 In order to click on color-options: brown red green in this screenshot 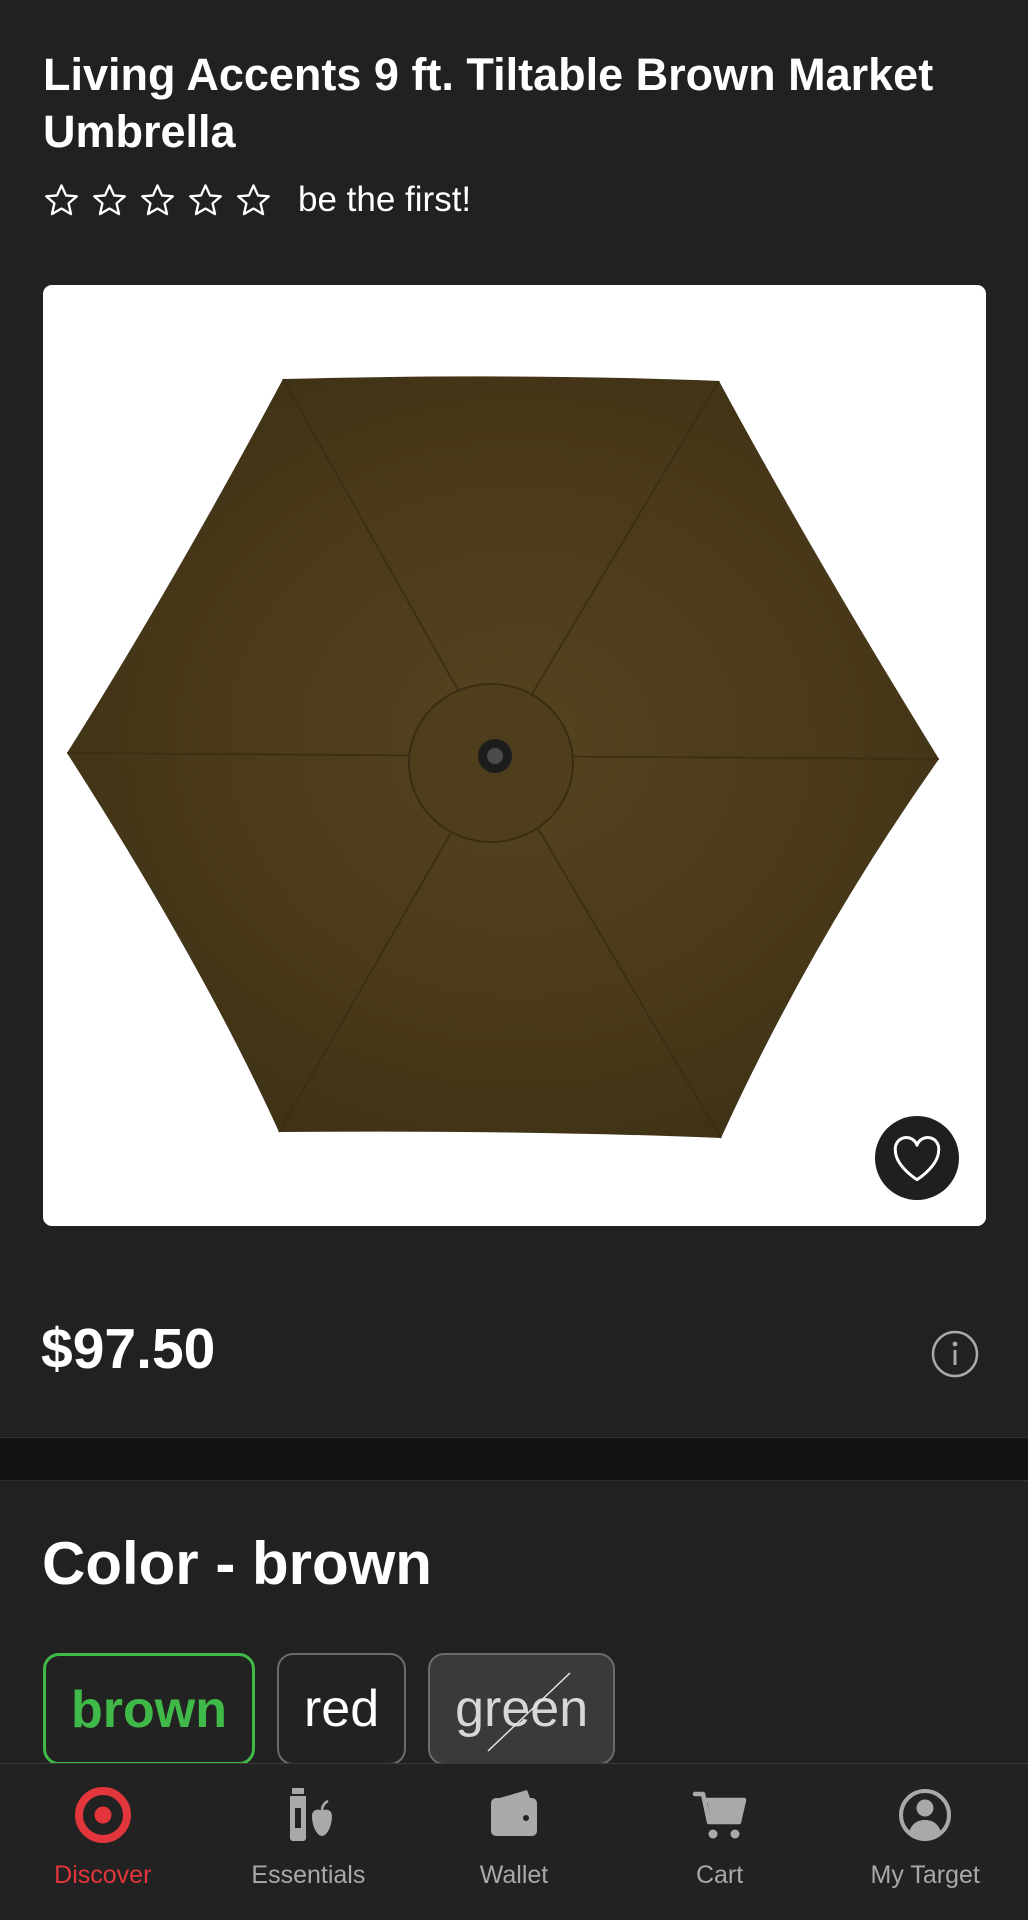, I will do `click(329, 1709)`.